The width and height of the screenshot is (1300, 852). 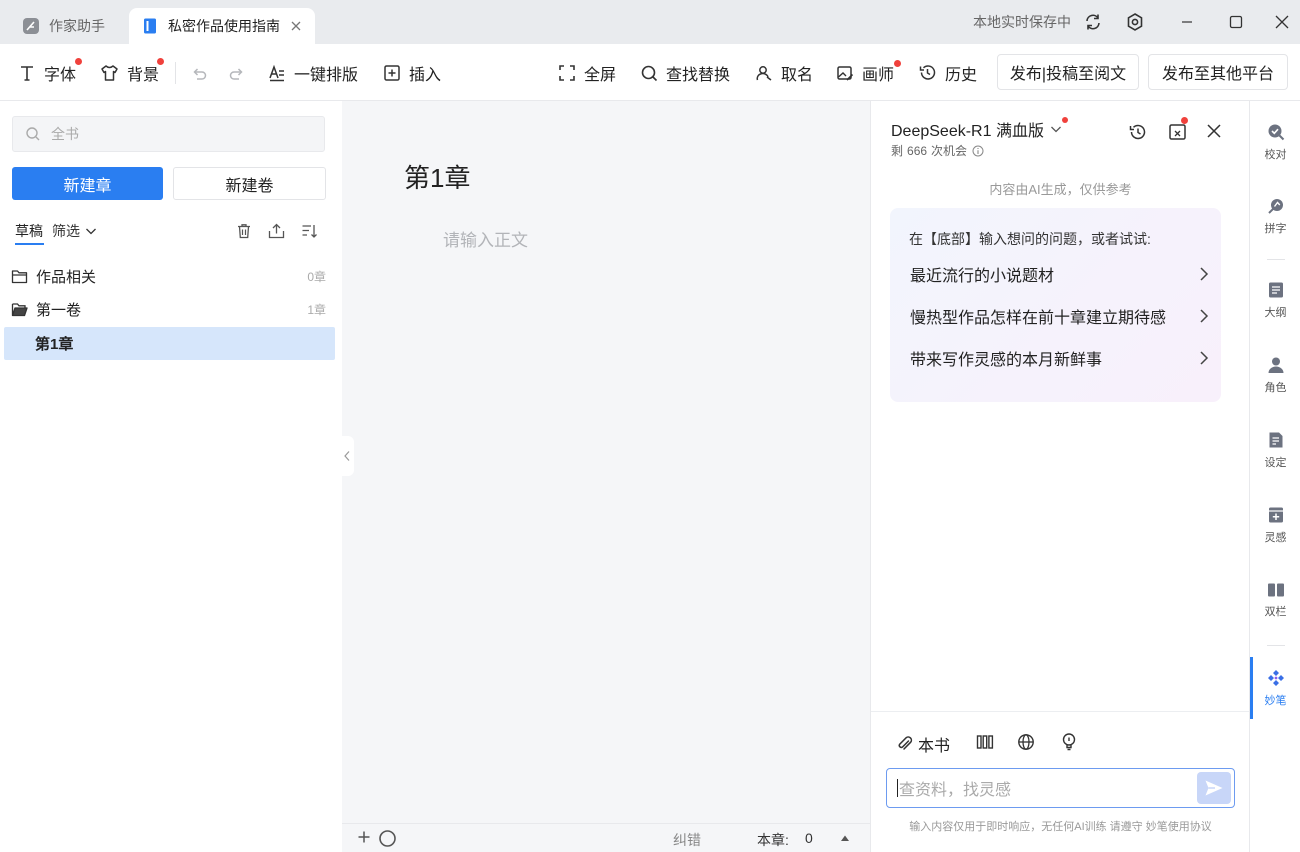 What do you see at coordinates (1275, 600) in the screenshot?
I see `sidebar-item-dual-column: 双栏` at bounding box center [1275, 600].